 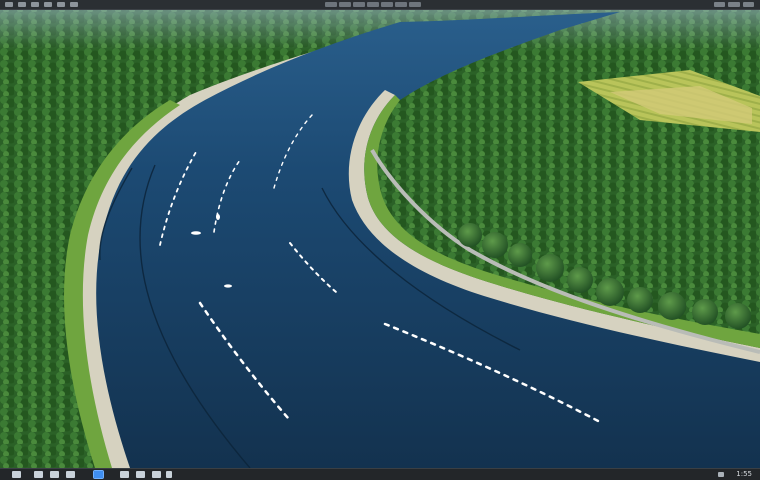 What do you see at coordinates (9, 4) in the screenshot?
I see `menu-icon` at bounding box center [9, 4].